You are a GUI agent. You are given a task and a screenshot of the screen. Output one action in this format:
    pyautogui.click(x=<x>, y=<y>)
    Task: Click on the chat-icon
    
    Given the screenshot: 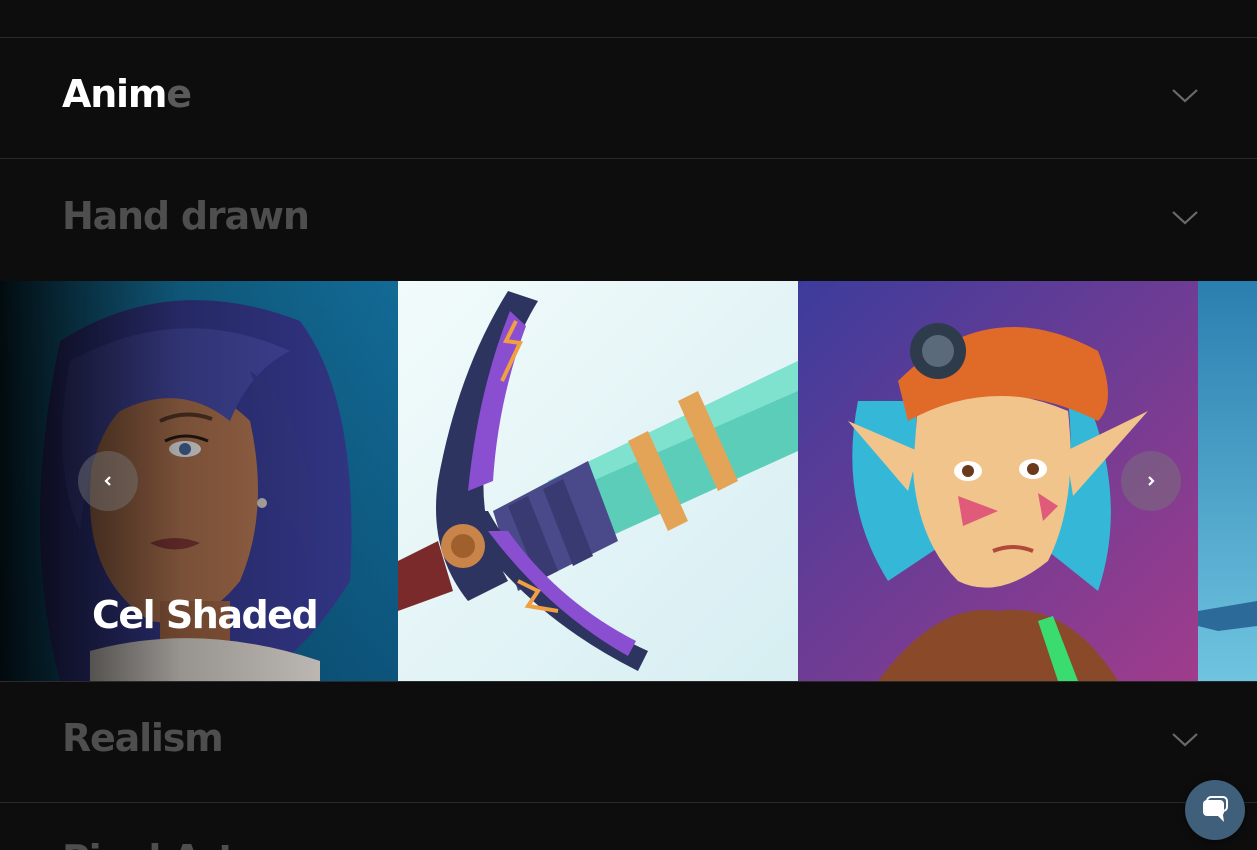 What is the action you would take?
    pyautogui.click(x=1215, y=809)
    